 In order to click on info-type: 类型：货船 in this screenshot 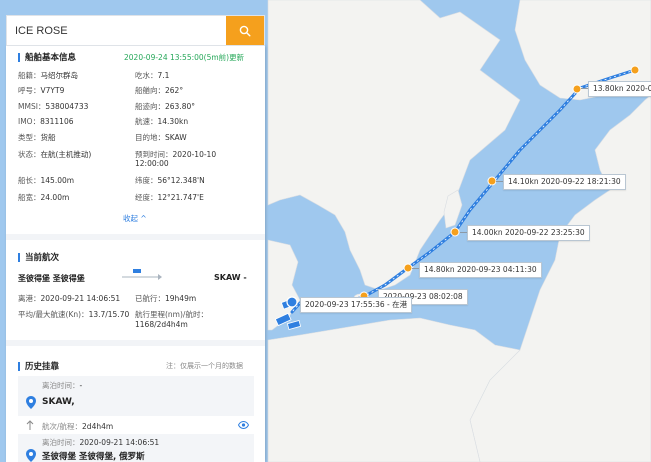, I will do `click(37, 137)`.